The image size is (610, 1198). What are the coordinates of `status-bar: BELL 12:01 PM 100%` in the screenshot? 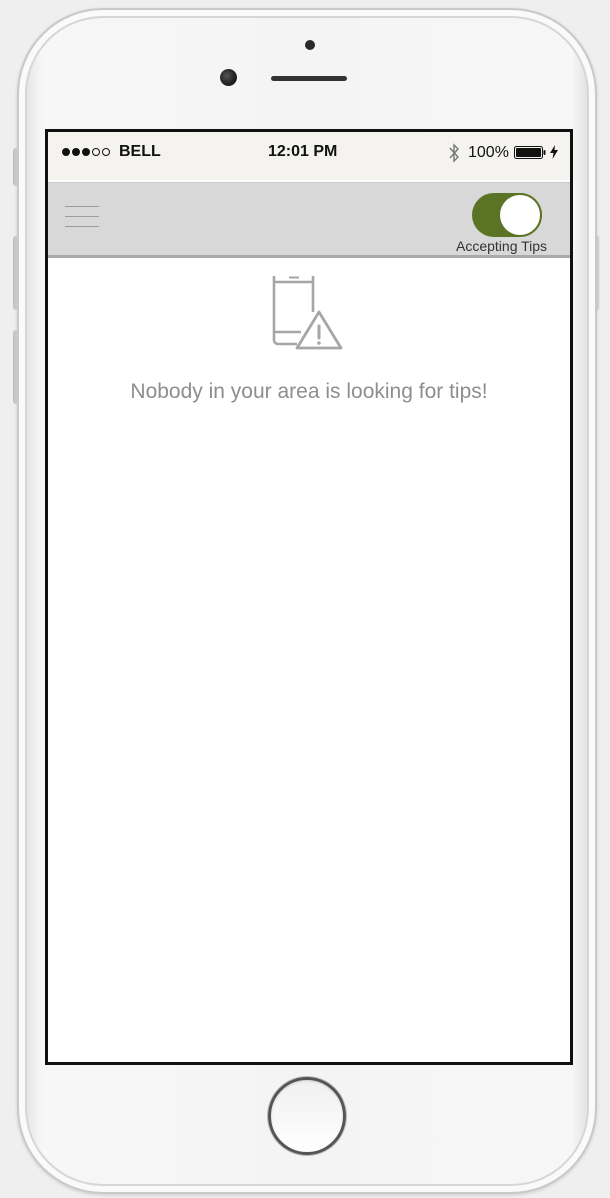 It's located at (309, 156).